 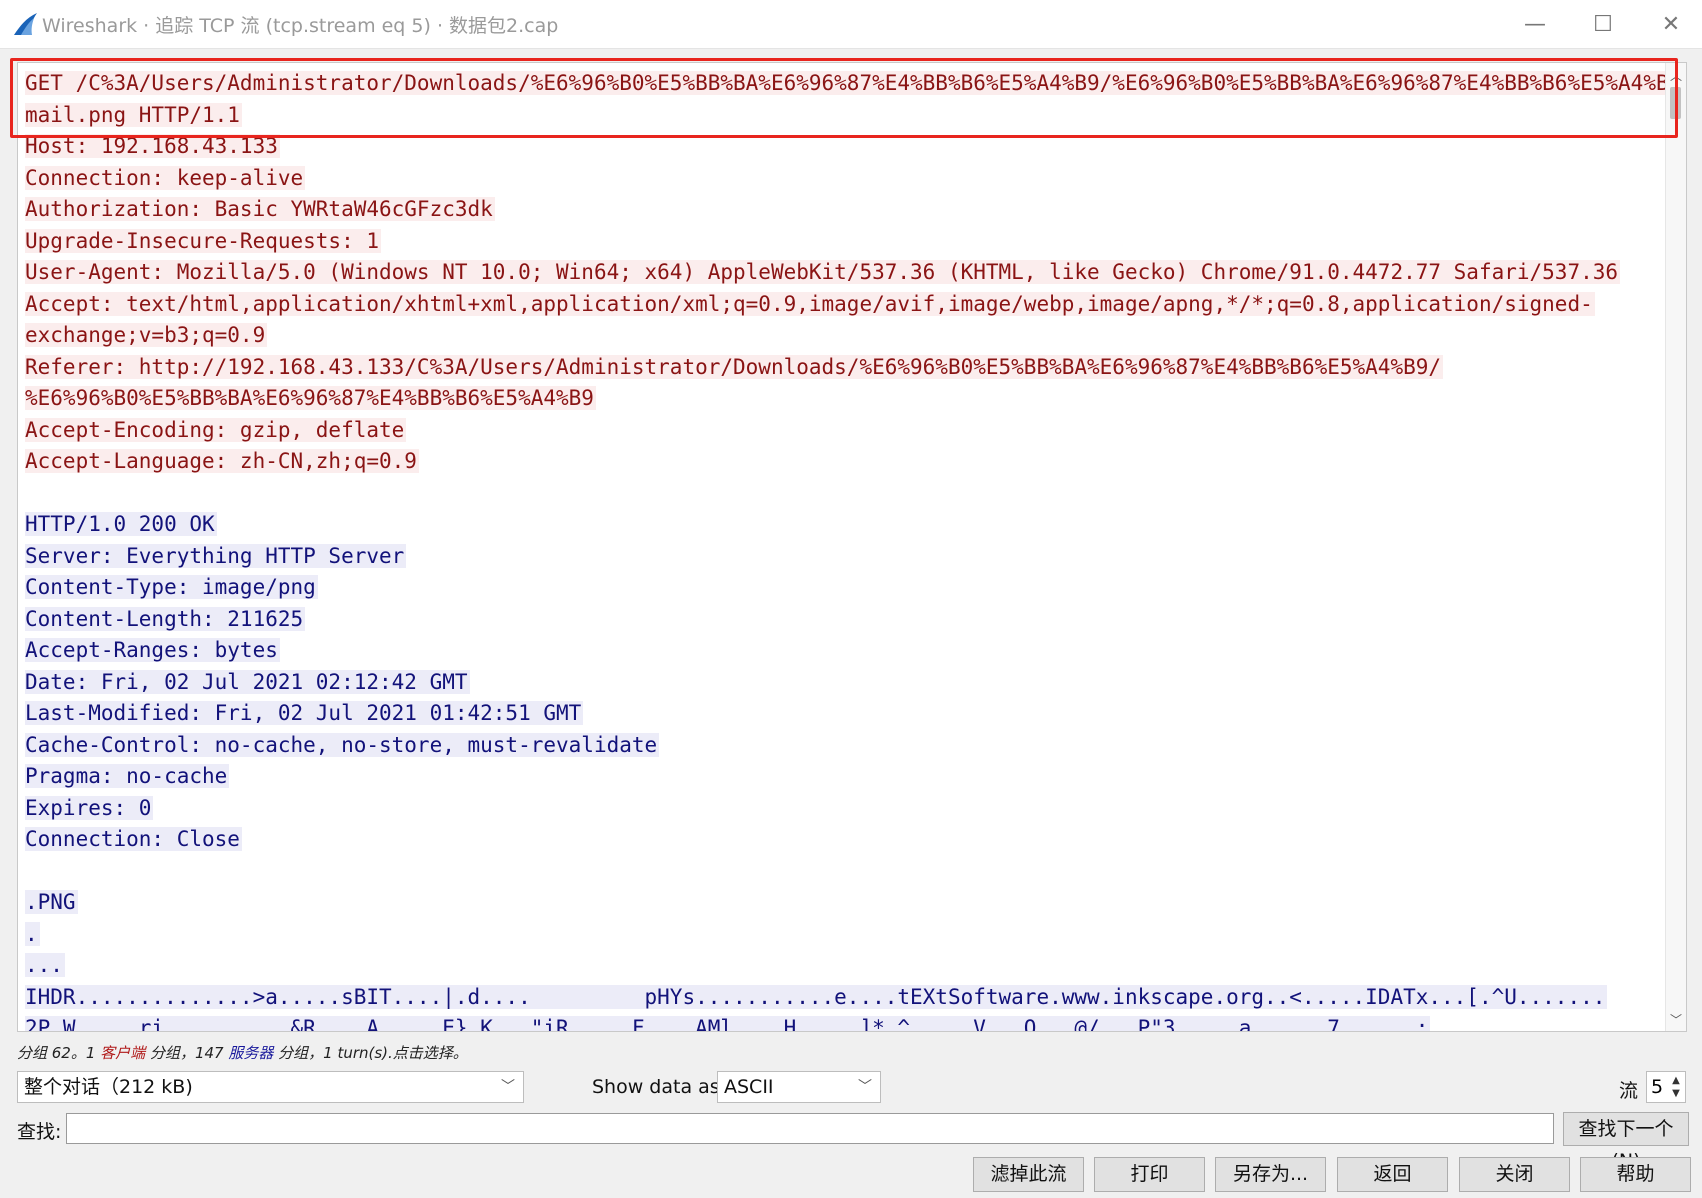 What do you see at coordinates (123, 1053) in the screenshot?
I see `status-client-word: 客户端` at bounding box center [123, 1053].